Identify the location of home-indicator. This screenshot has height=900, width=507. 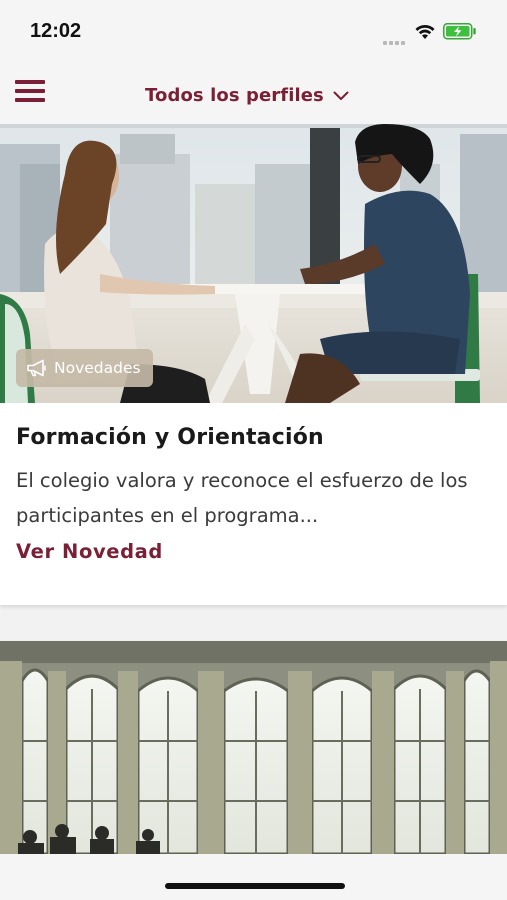
(255, 886).